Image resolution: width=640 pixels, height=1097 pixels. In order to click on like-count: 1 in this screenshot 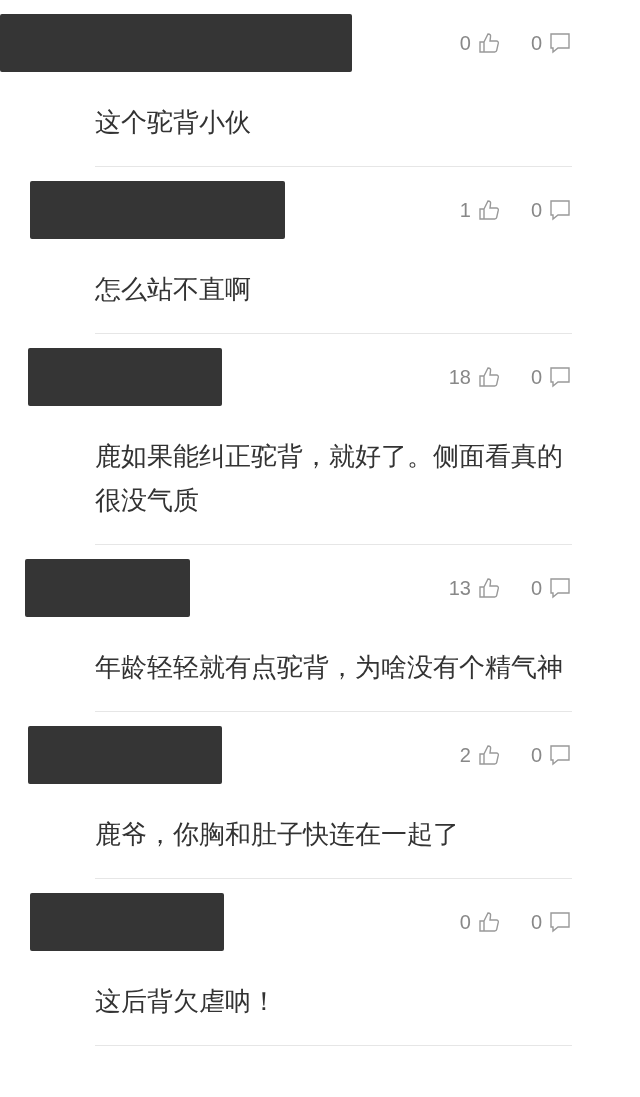, I will do `click(465, 210)`.